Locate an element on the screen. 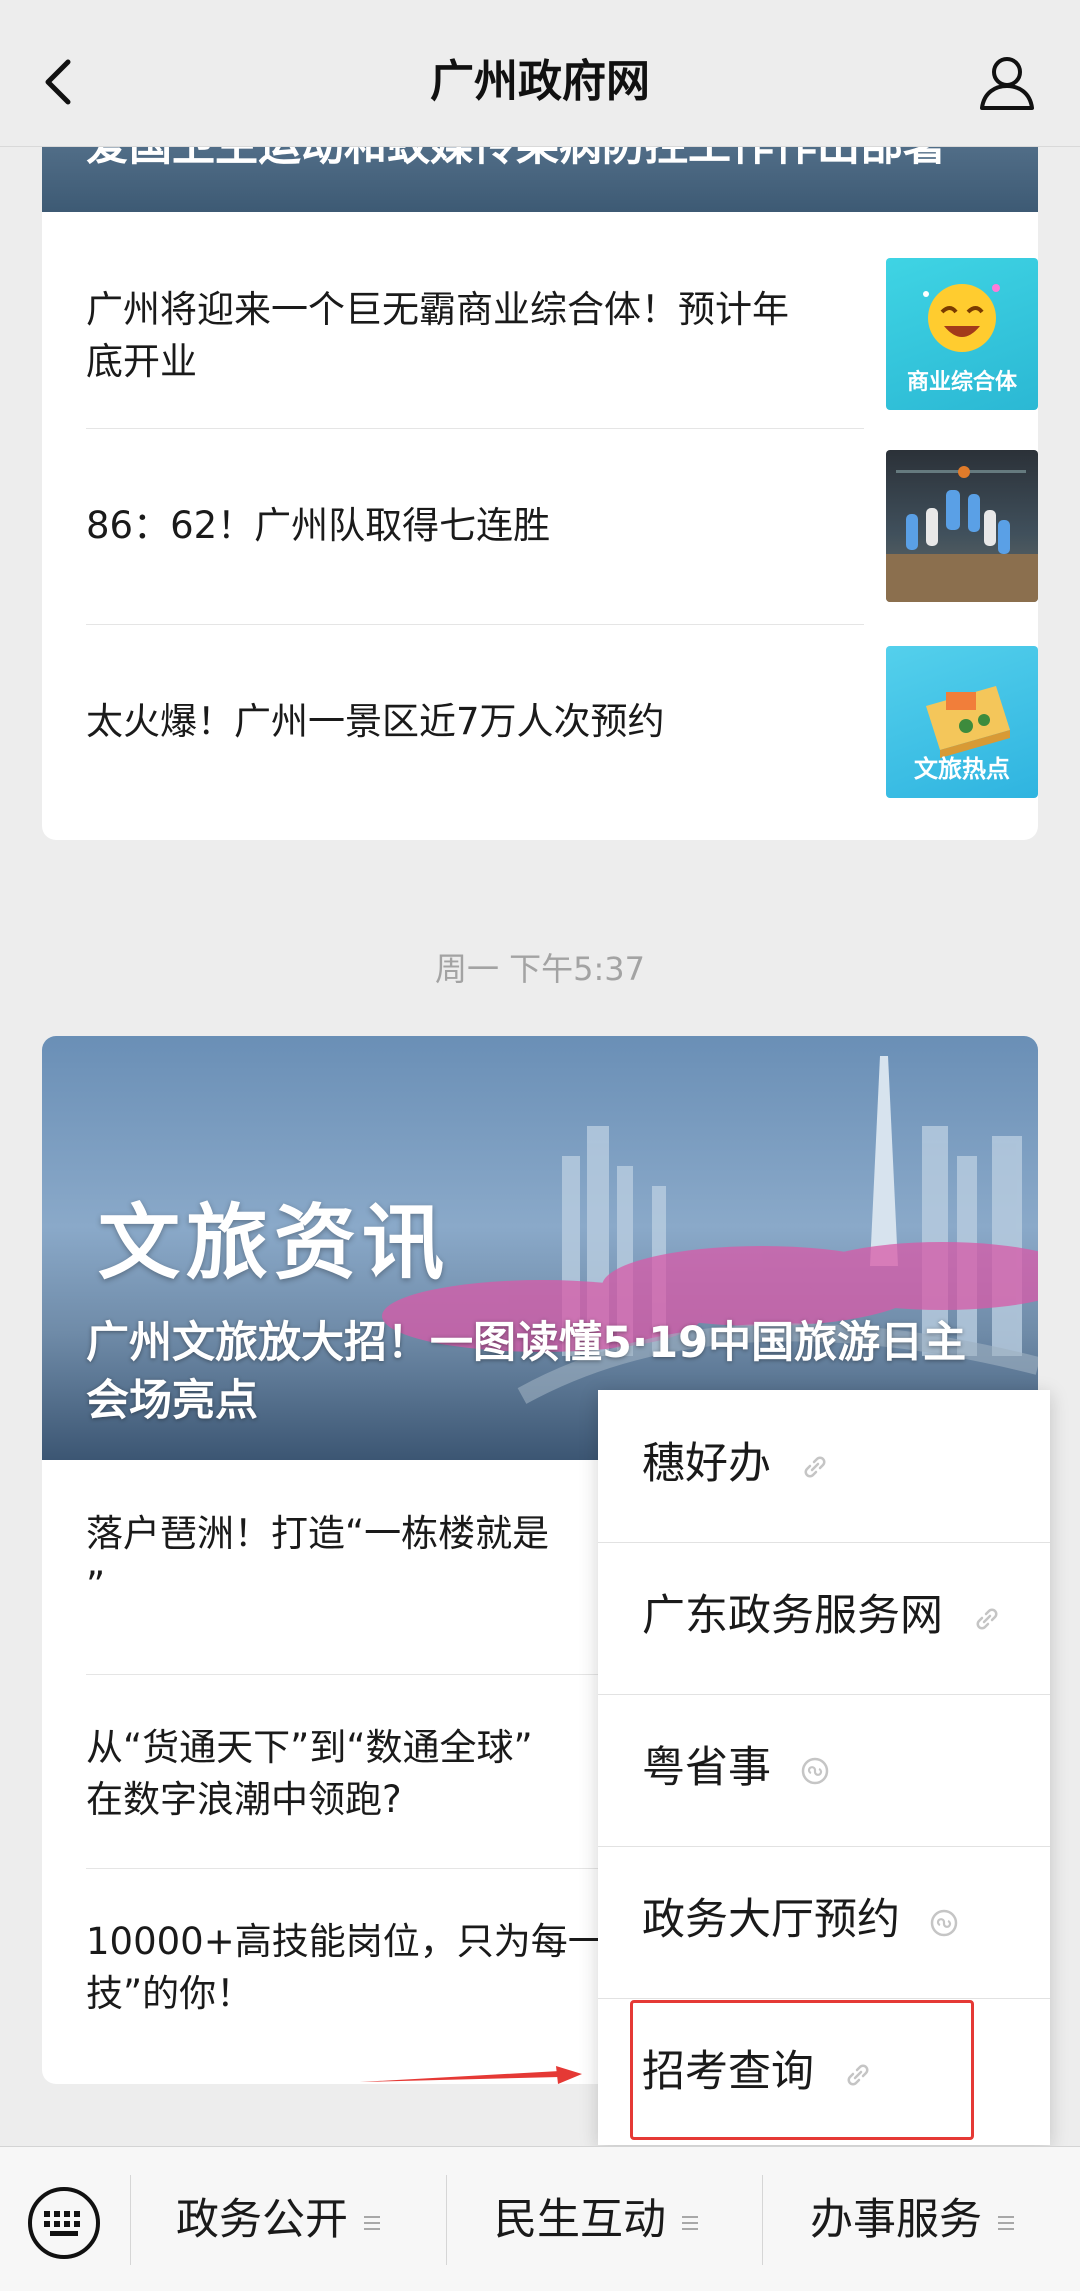 The width and height of the screenshot is (1080, 2291). bottom-menu-bar: 政务公开 民生互动 办事服务 is located at coordinates (540, 2218).